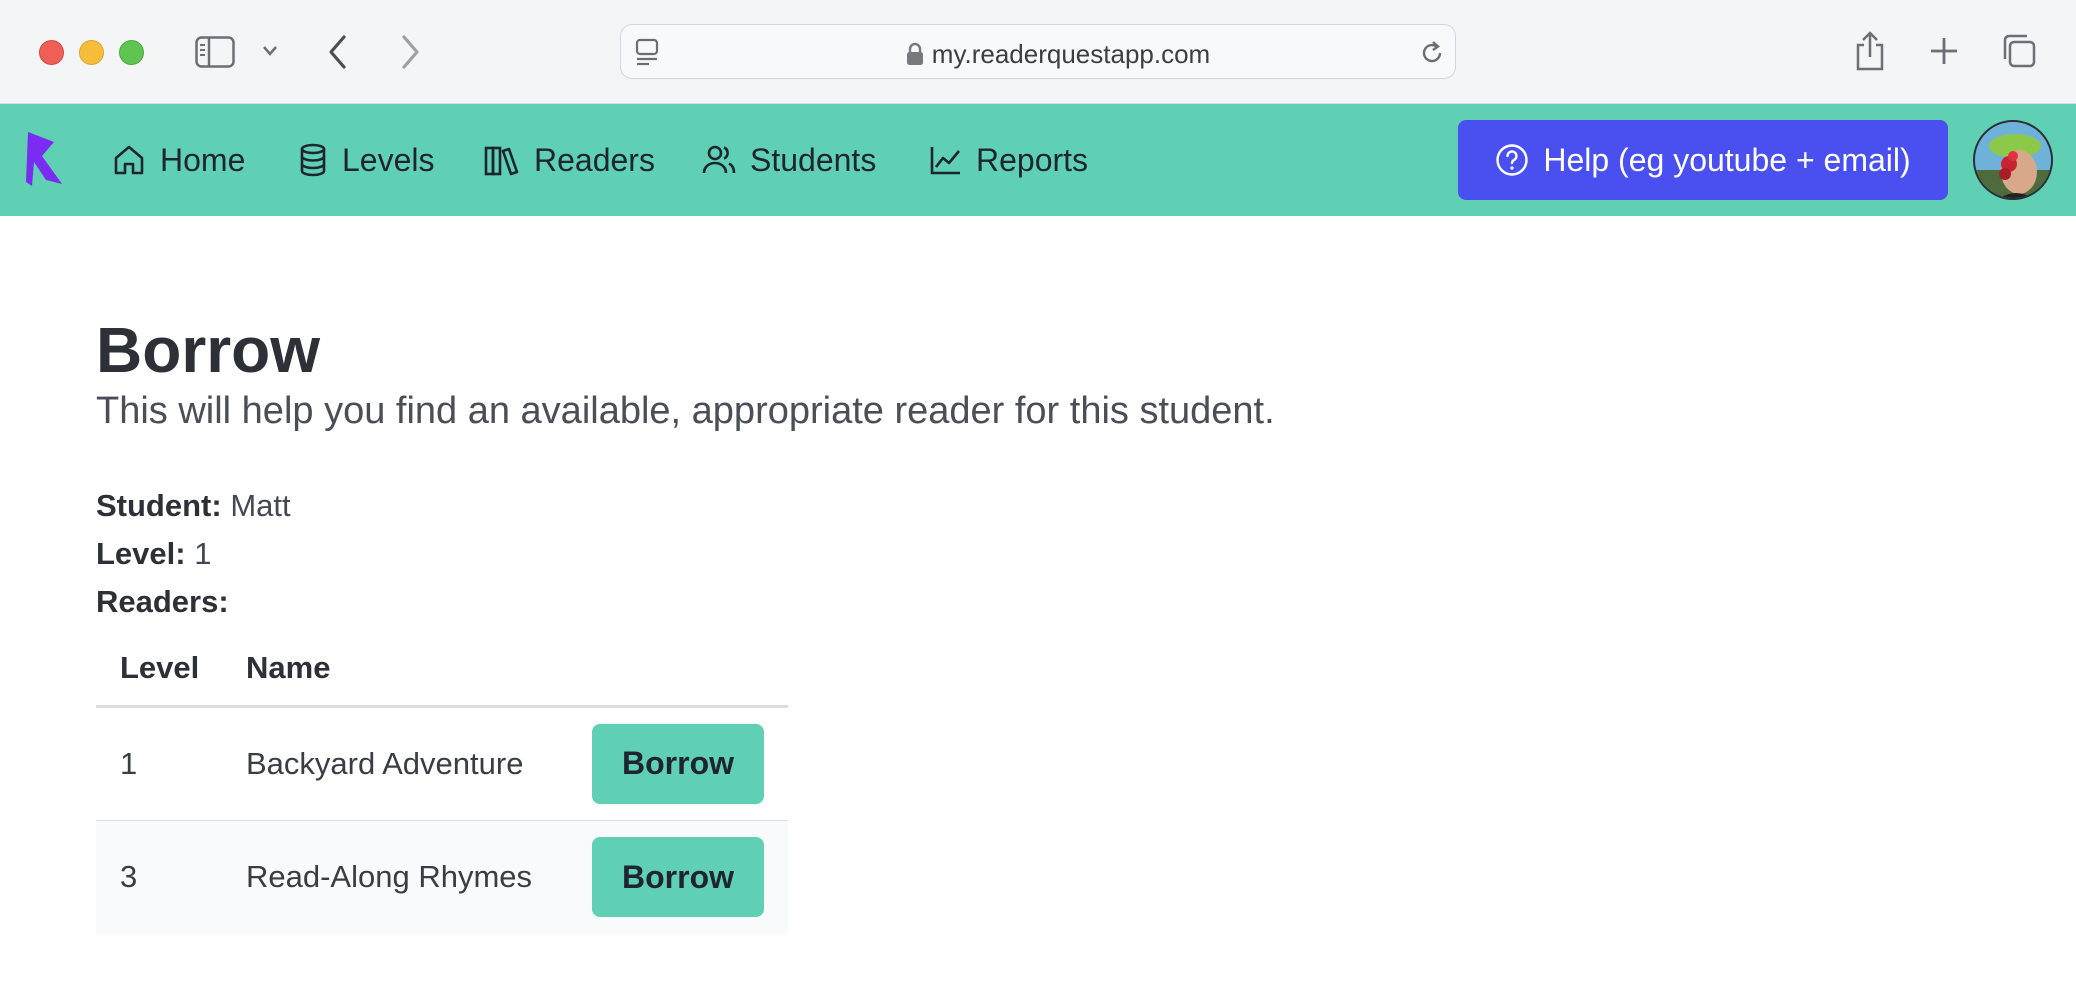  What do you see at coordinates (159, 763) in the screenshot?
I see `reader-level: 1` at bounding box center [159, 763].